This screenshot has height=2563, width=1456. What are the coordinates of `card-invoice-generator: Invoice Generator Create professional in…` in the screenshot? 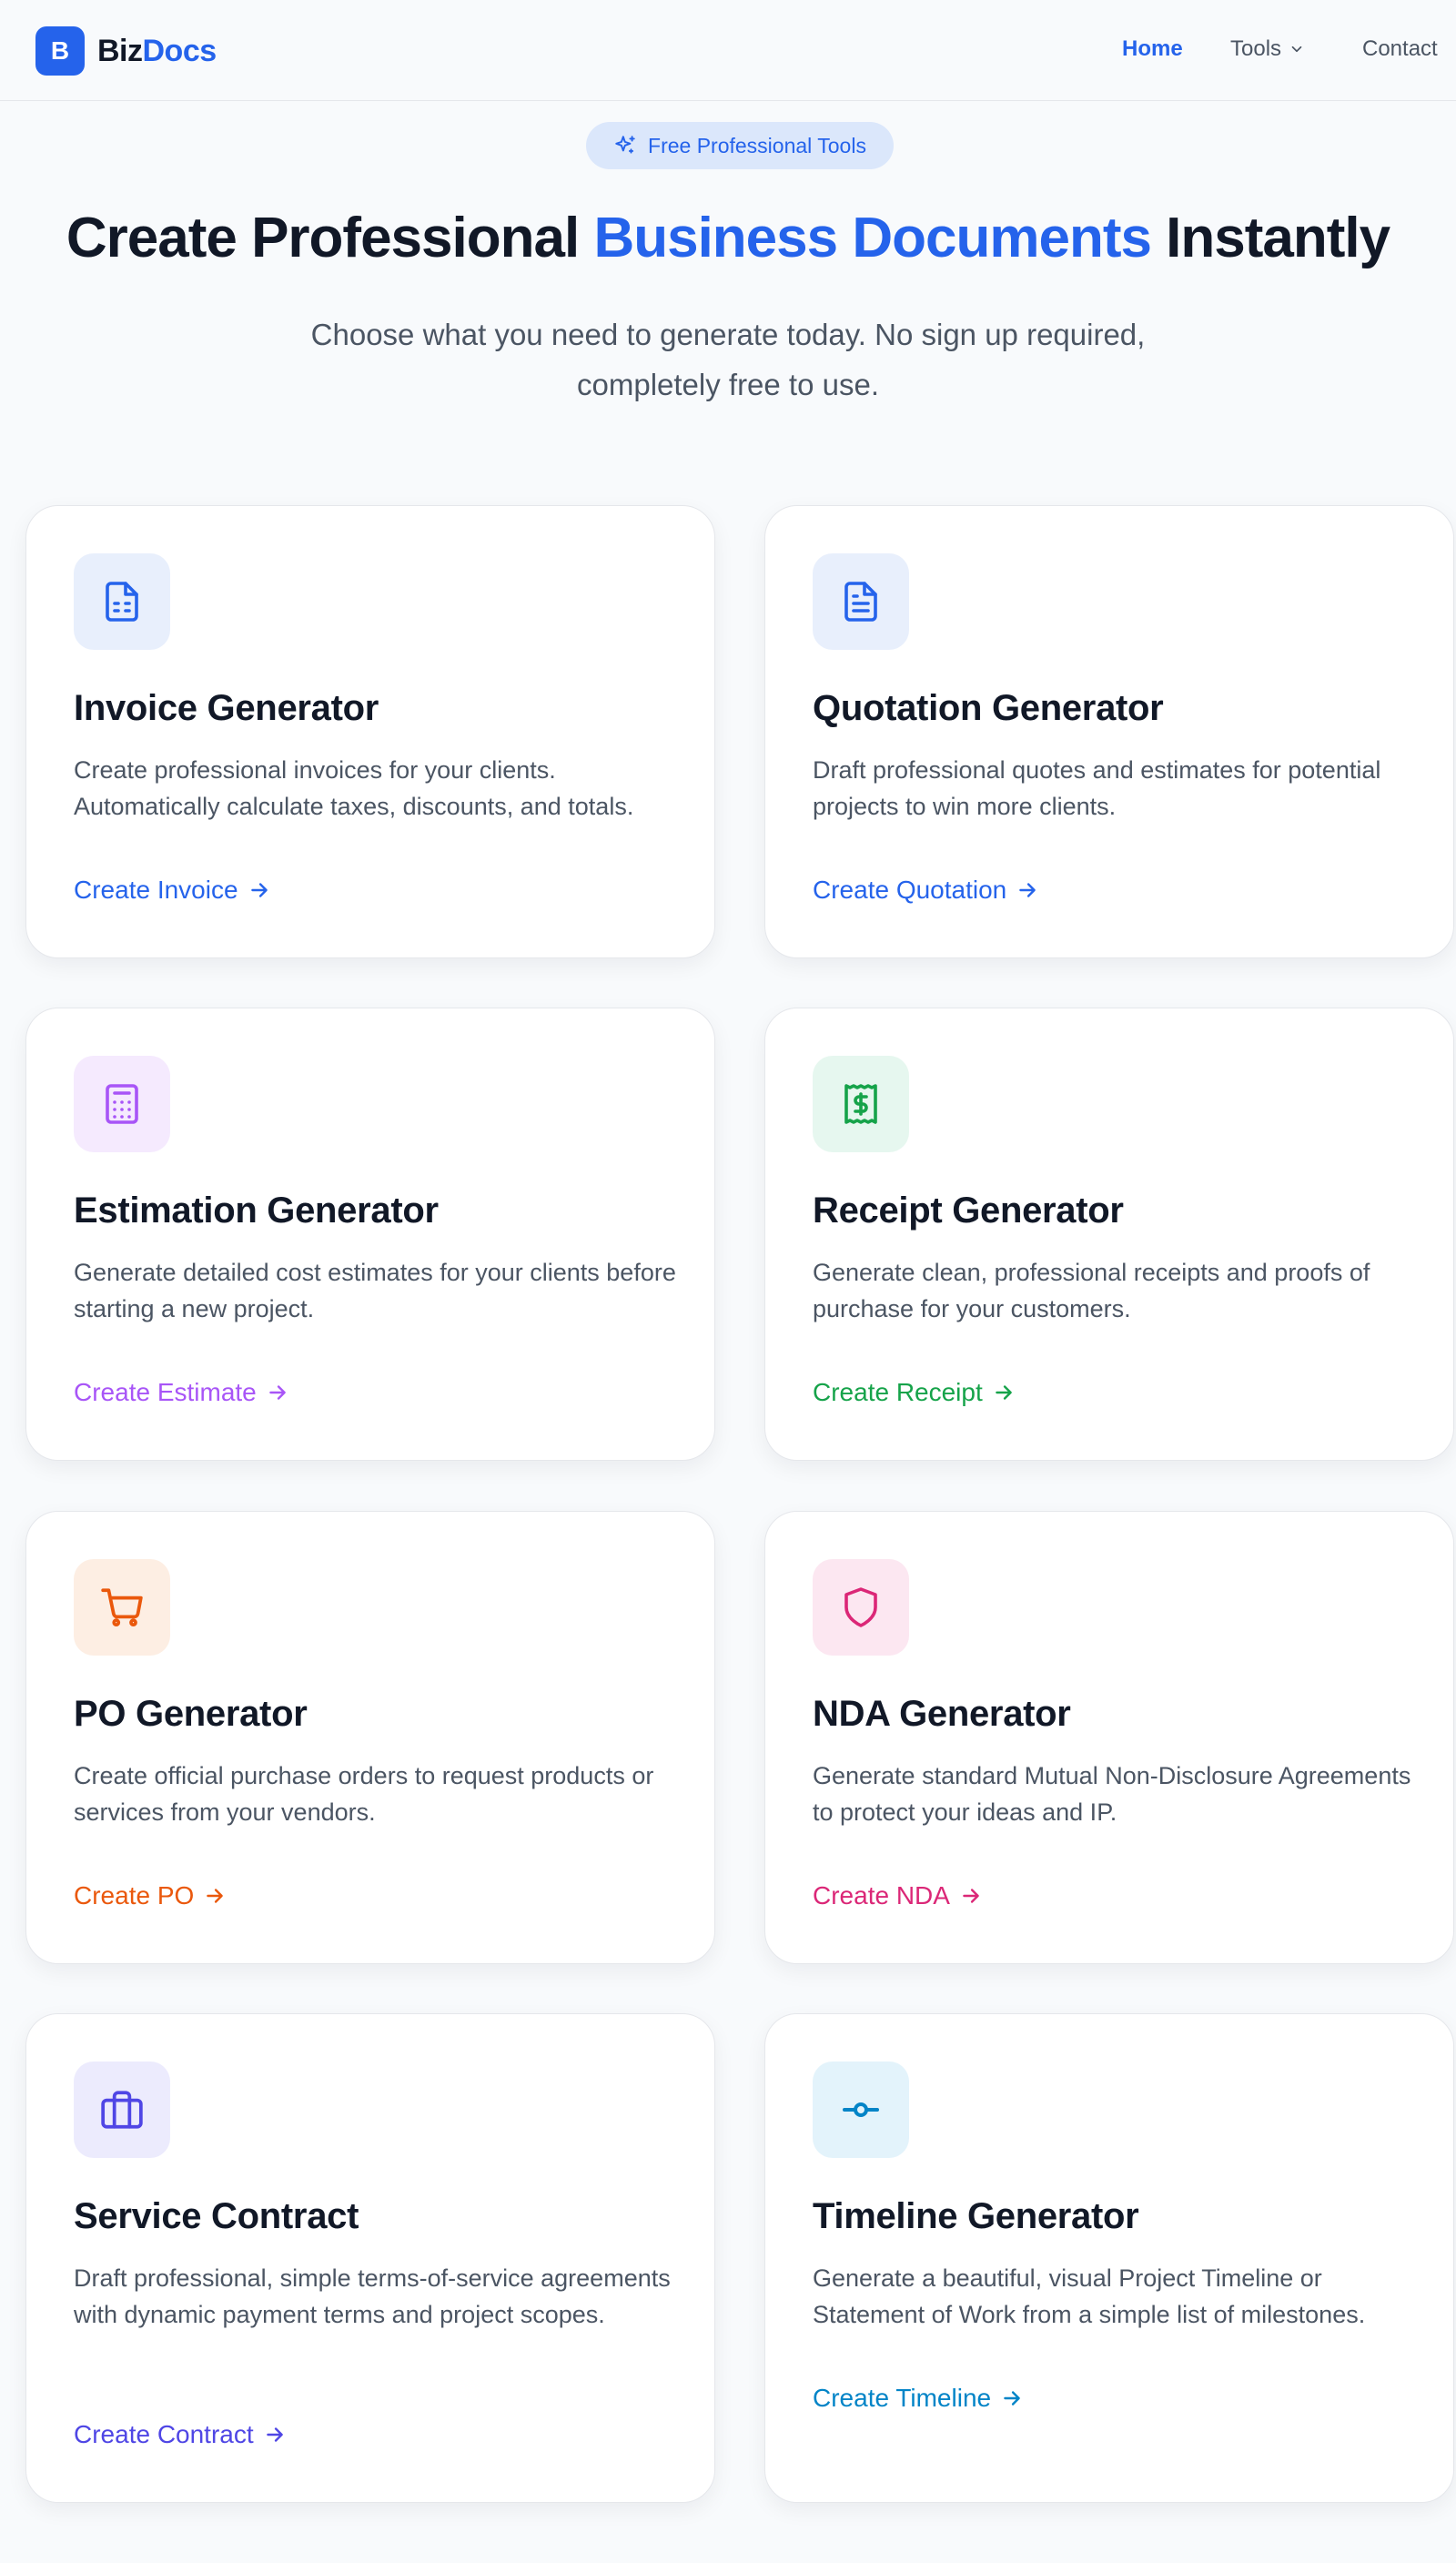 It's located at (370, 731).